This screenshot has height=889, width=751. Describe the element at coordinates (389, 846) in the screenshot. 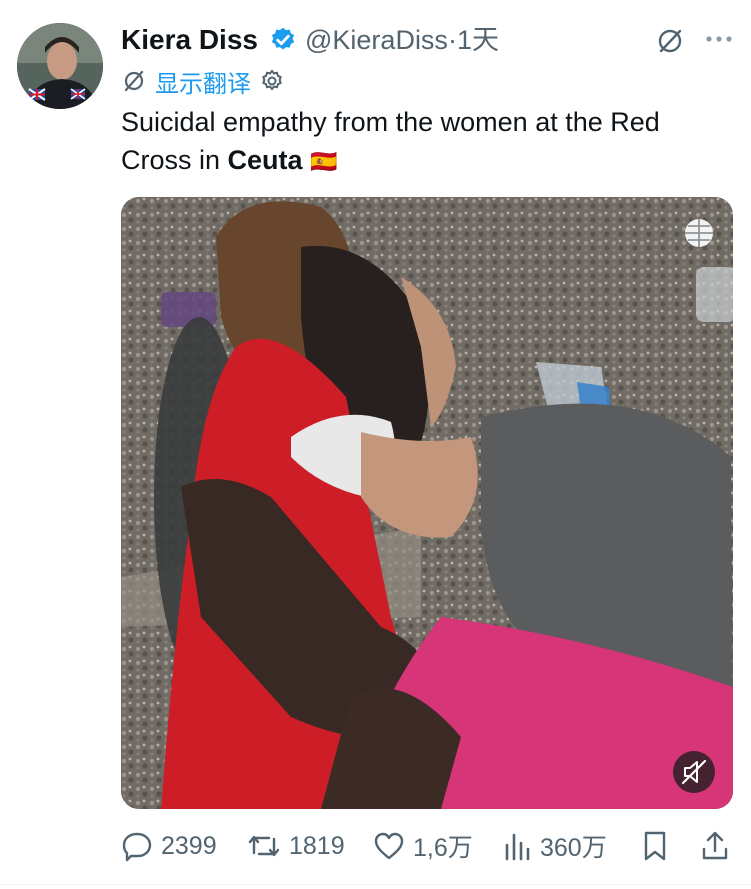

I see `like-icon` at that location.